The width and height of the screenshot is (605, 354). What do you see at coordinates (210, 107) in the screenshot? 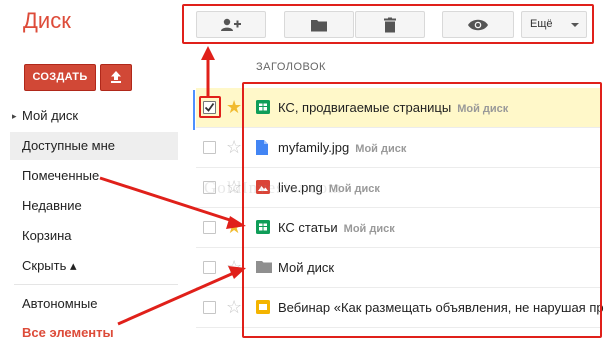
I see `annotation-highlight` at bounding box center [210, 107].